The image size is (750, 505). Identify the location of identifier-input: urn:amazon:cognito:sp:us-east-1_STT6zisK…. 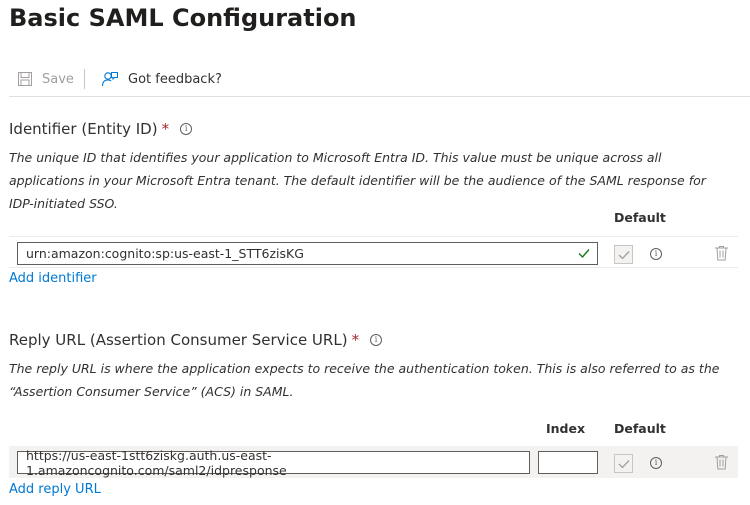
(307, 253).